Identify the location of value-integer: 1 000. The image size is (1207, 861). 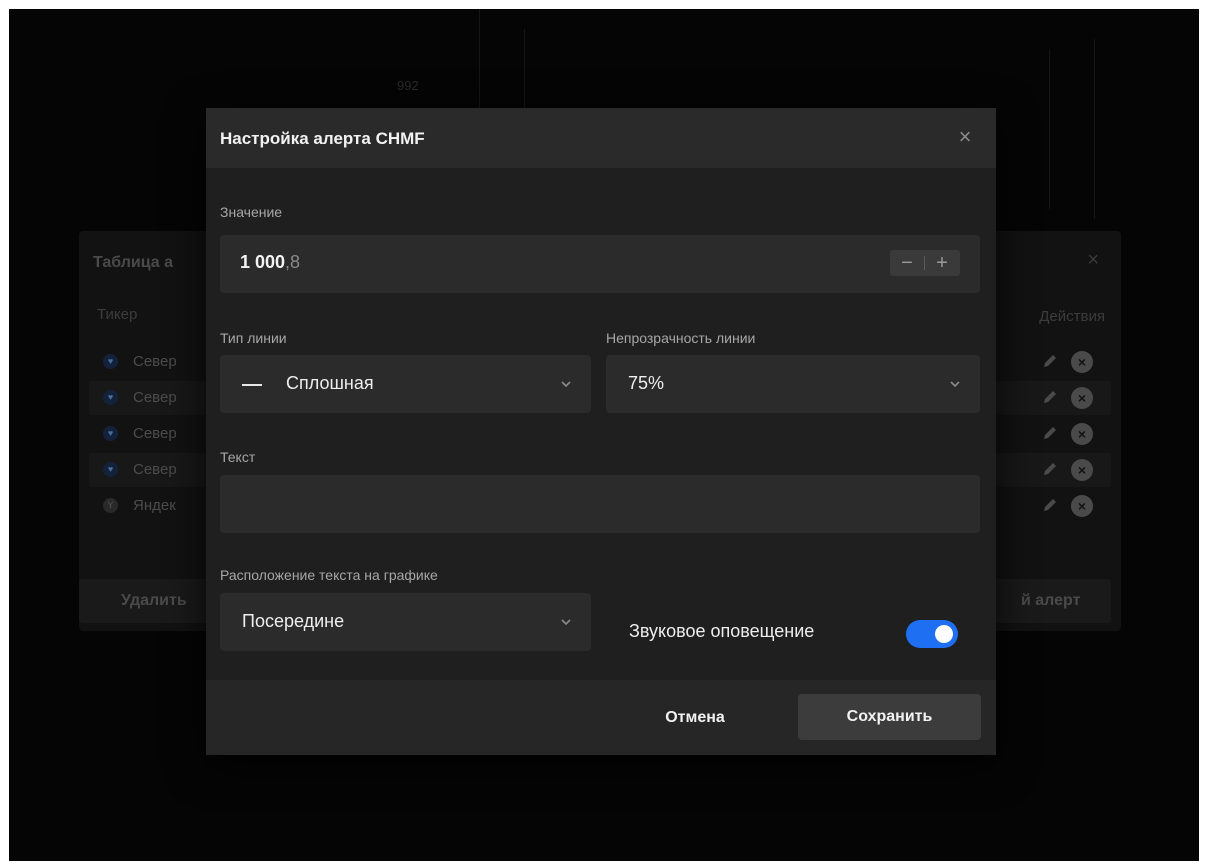
(263, 262).